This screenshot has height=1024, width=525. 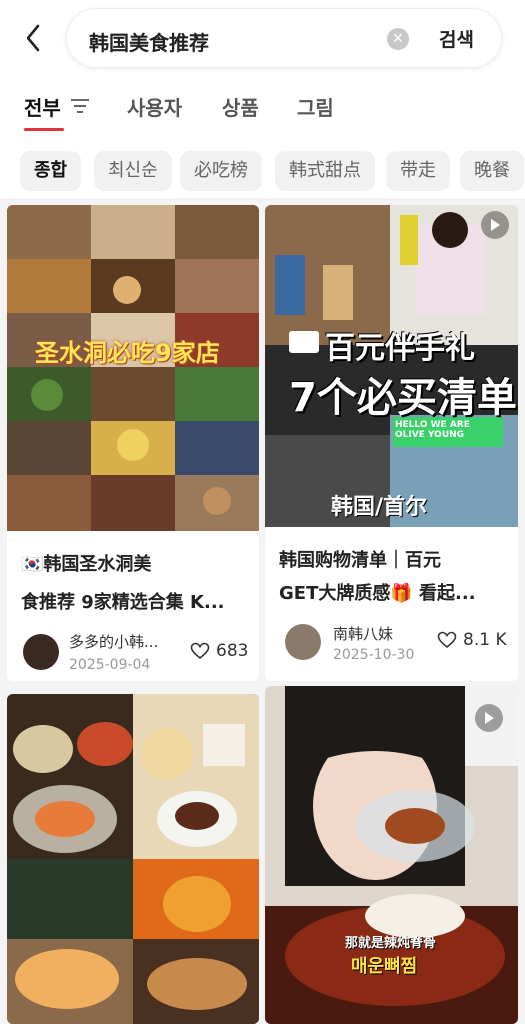 I want to click on filter-chips: 종합 최신순 必吃榜 韩式甜点 带走 晚餐, so click(x=262, y=168).